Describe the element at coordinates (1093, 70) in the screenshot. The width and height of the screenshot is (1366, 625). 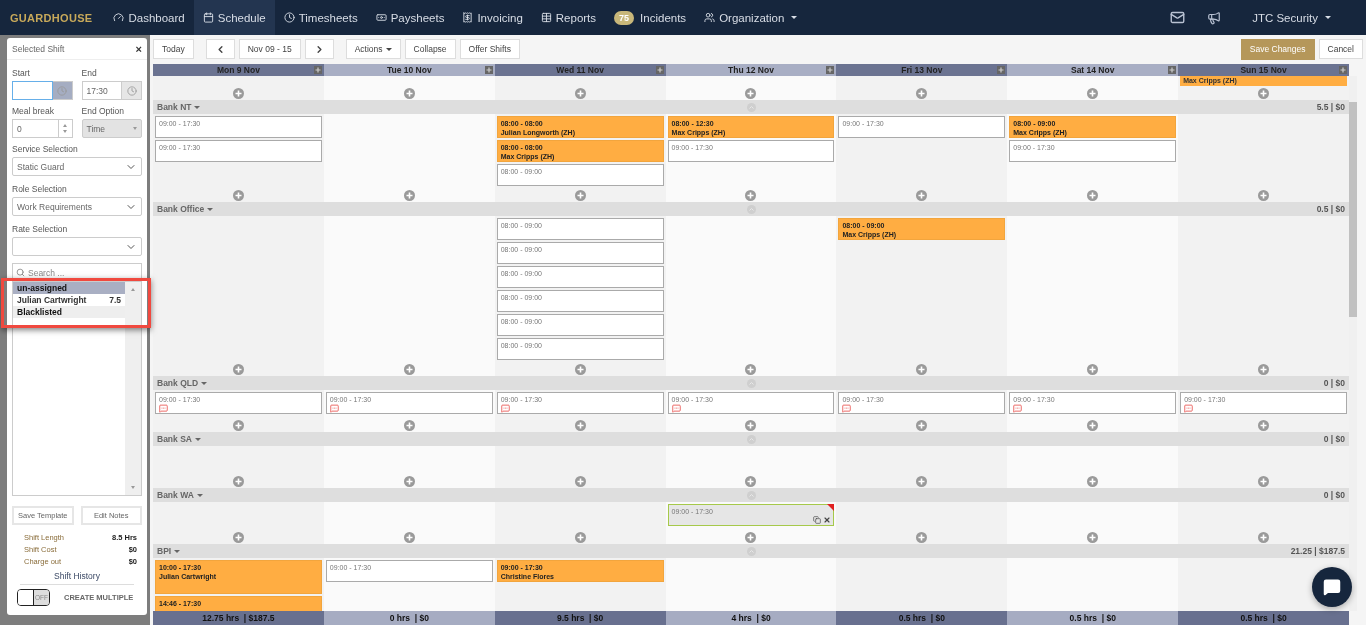
I see `day-header: Sat 14 Nov` at that location.